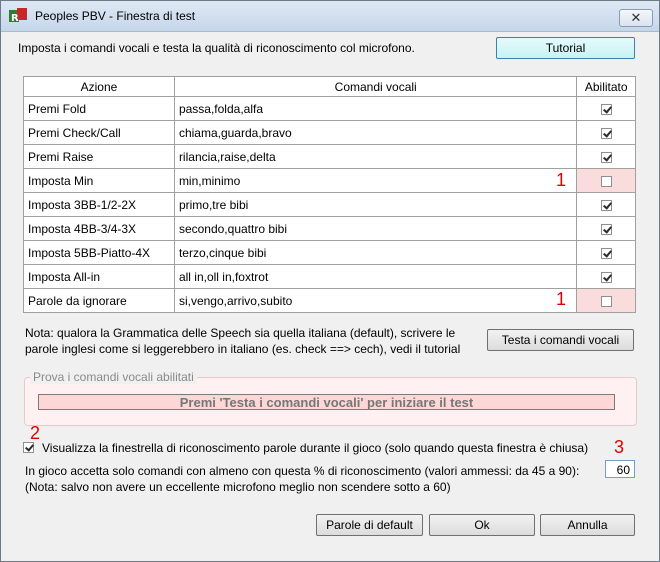  Describe the element at coordinates (565, 48) in the screenshot. I see `tutorial-button: Tutorial` at that location.